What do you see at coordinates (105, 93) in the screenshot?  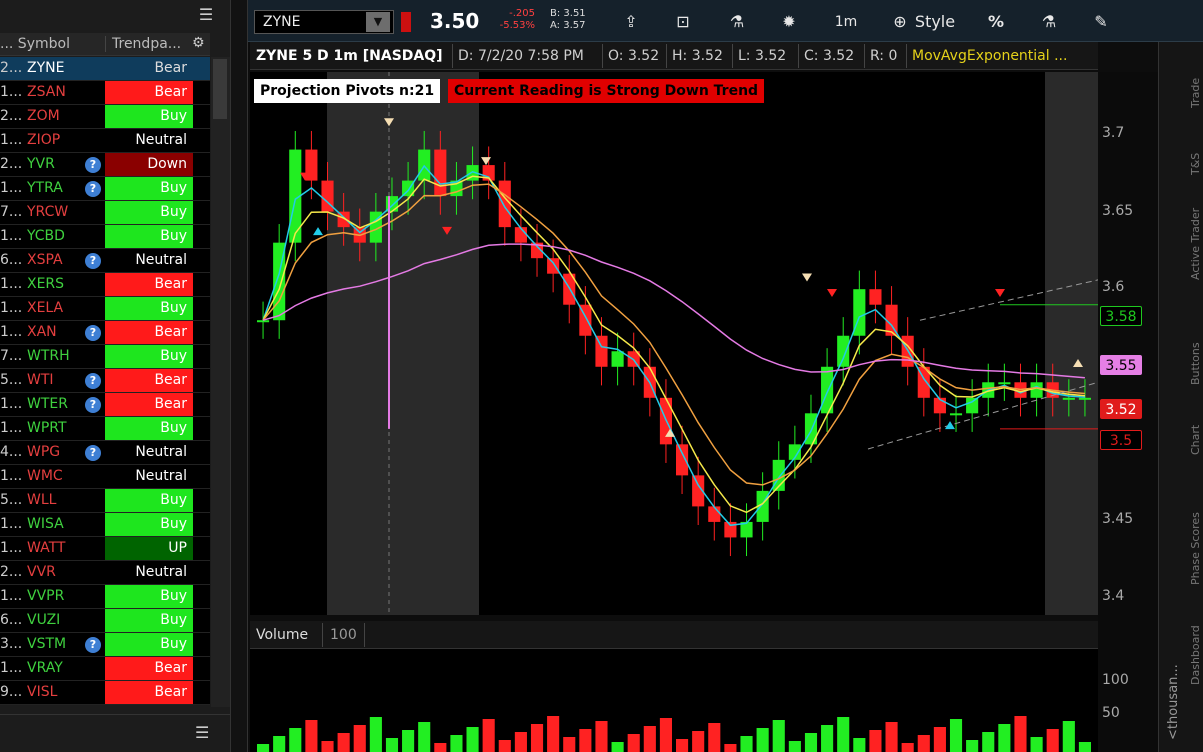 I see `watchlist-row: 1... ZSAN Bear` at bounding box center [105, 93].